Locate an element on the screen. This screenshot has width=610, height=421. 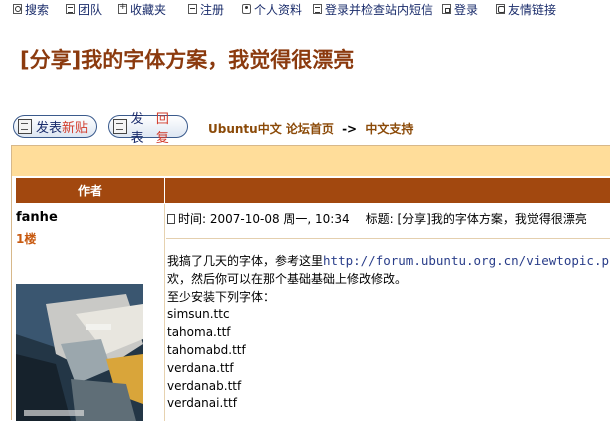
avatar is located at coordinates (79, 352).